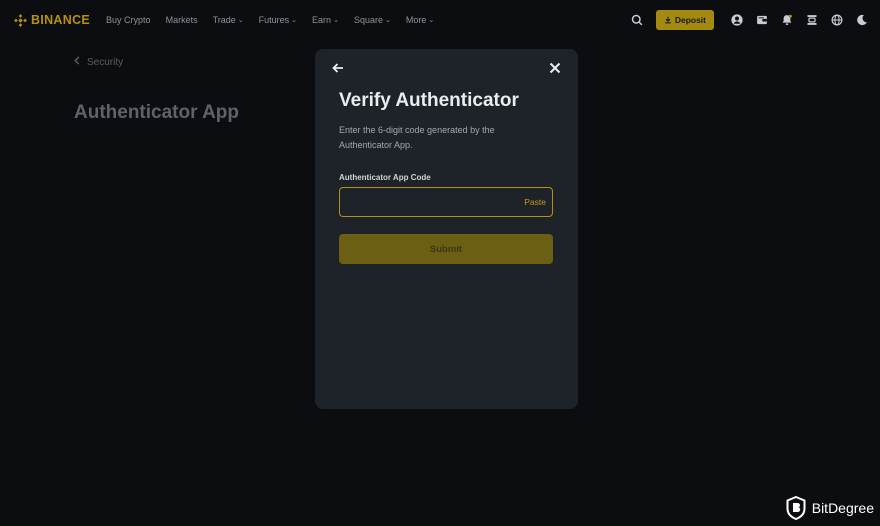 This screenshot has width=880, height=526. I want to click on nav-item-earn: Earn ⌄, so click(325, 20).